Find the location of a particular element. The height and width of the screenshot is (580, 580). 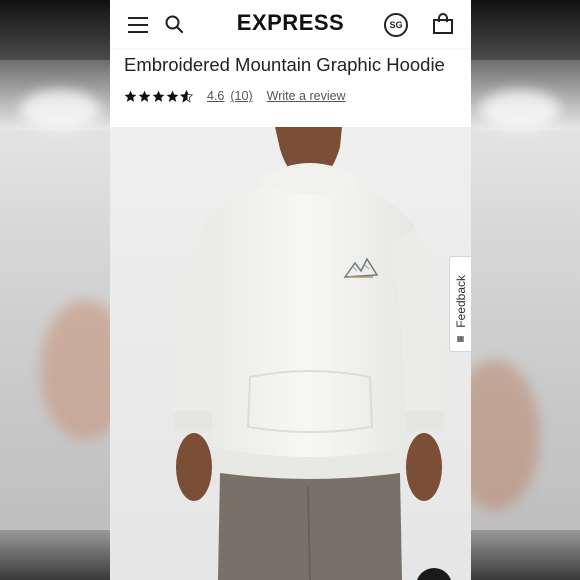

brand-logo: EXPRESS is located at coordinates (290, 23).